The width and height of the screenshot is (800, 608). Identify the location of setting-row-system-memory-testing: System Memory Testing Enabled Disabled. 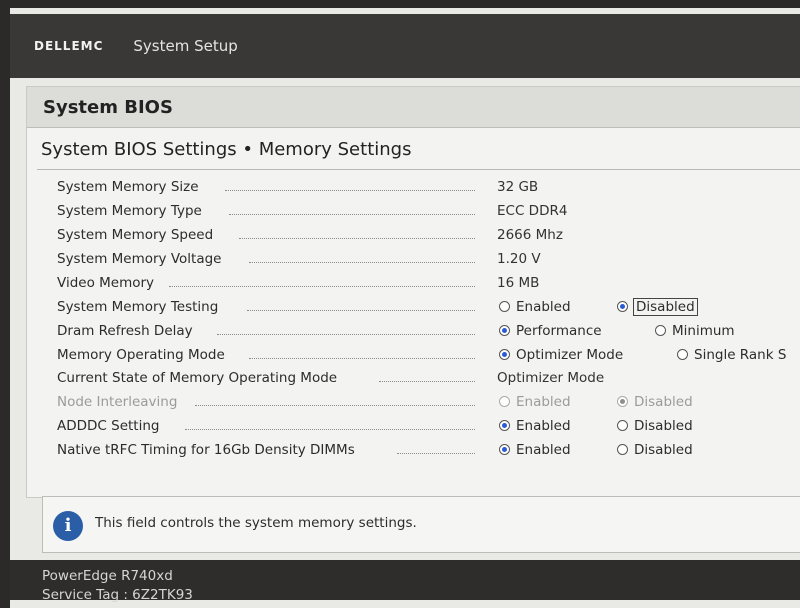
(428, 309).